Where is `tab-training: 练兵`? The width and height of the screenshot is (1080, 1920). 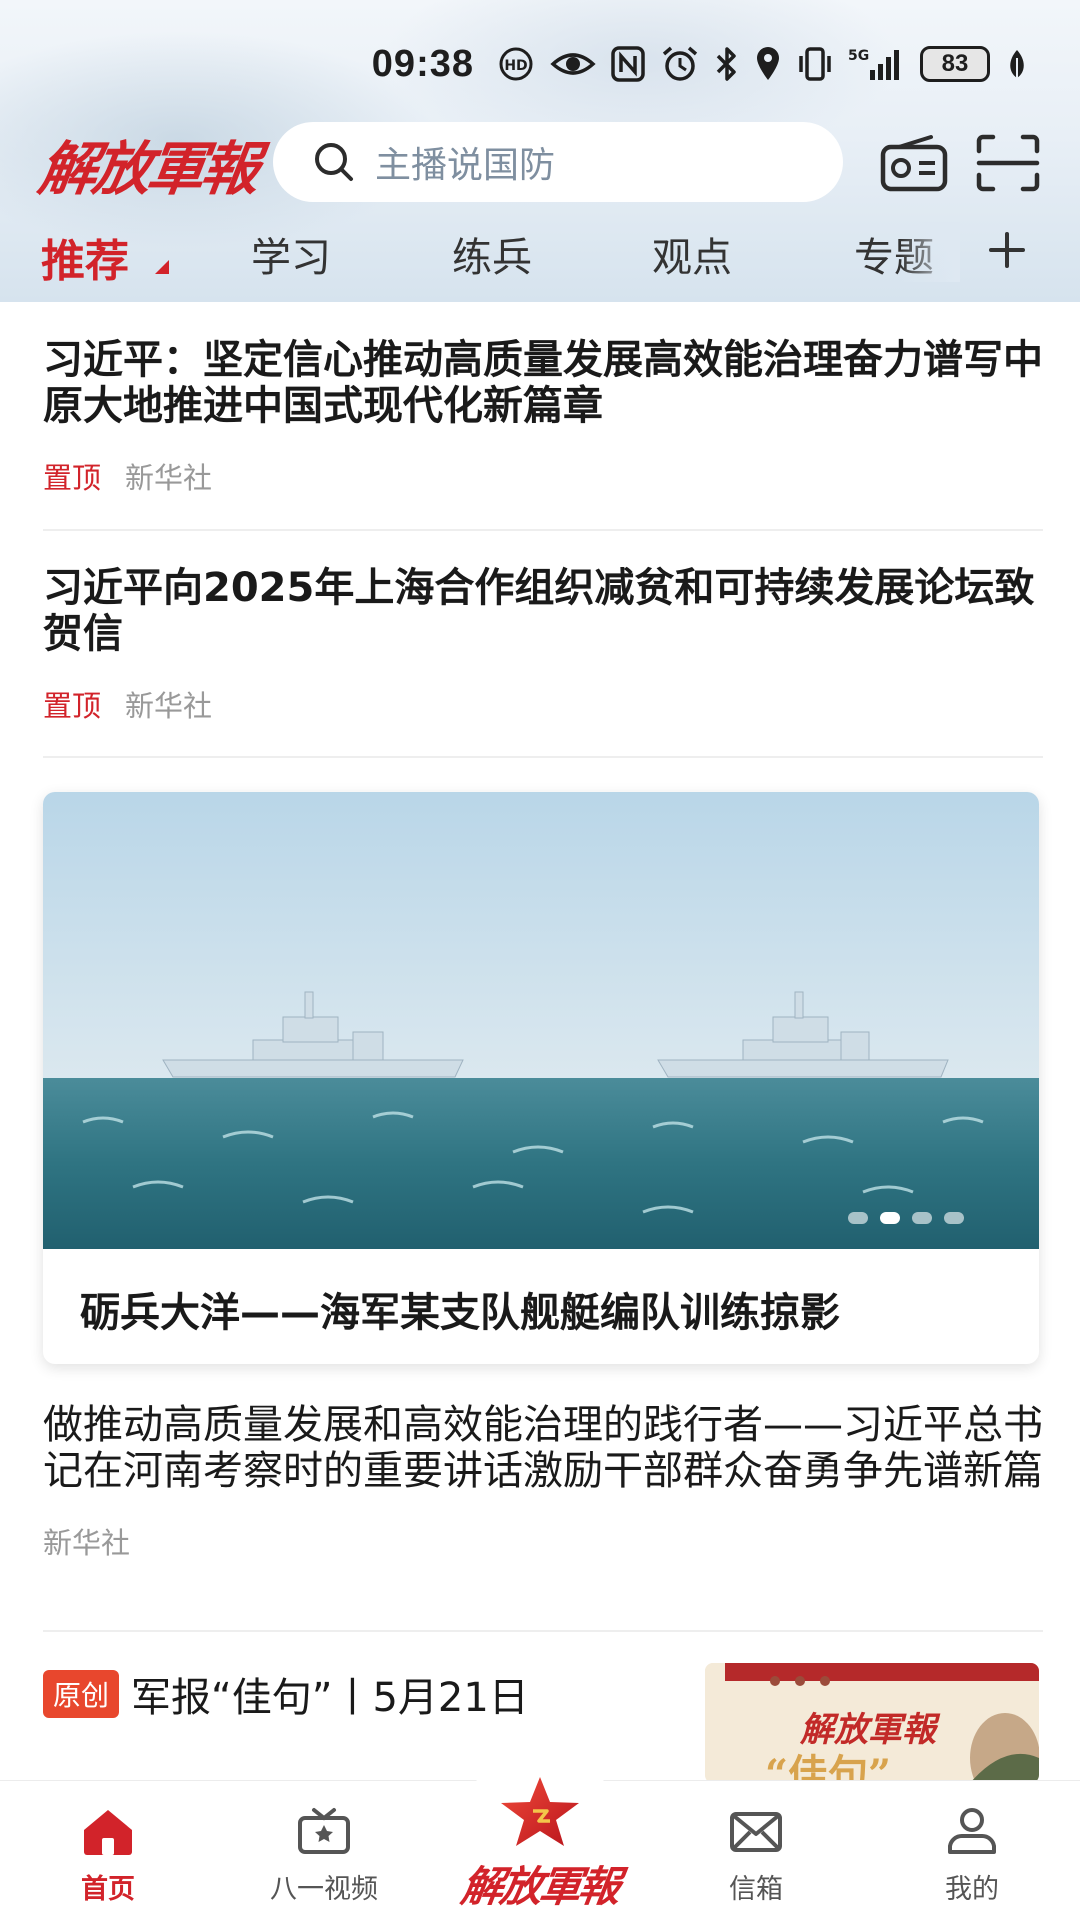
tab-training: 练兵 is located at coordinates (492, 254).